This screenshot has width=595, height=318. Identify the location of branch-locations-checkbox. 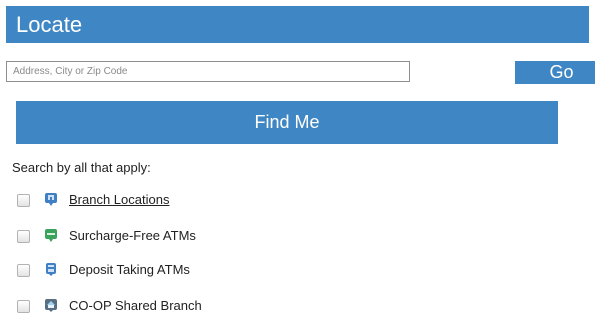
(23, 200).